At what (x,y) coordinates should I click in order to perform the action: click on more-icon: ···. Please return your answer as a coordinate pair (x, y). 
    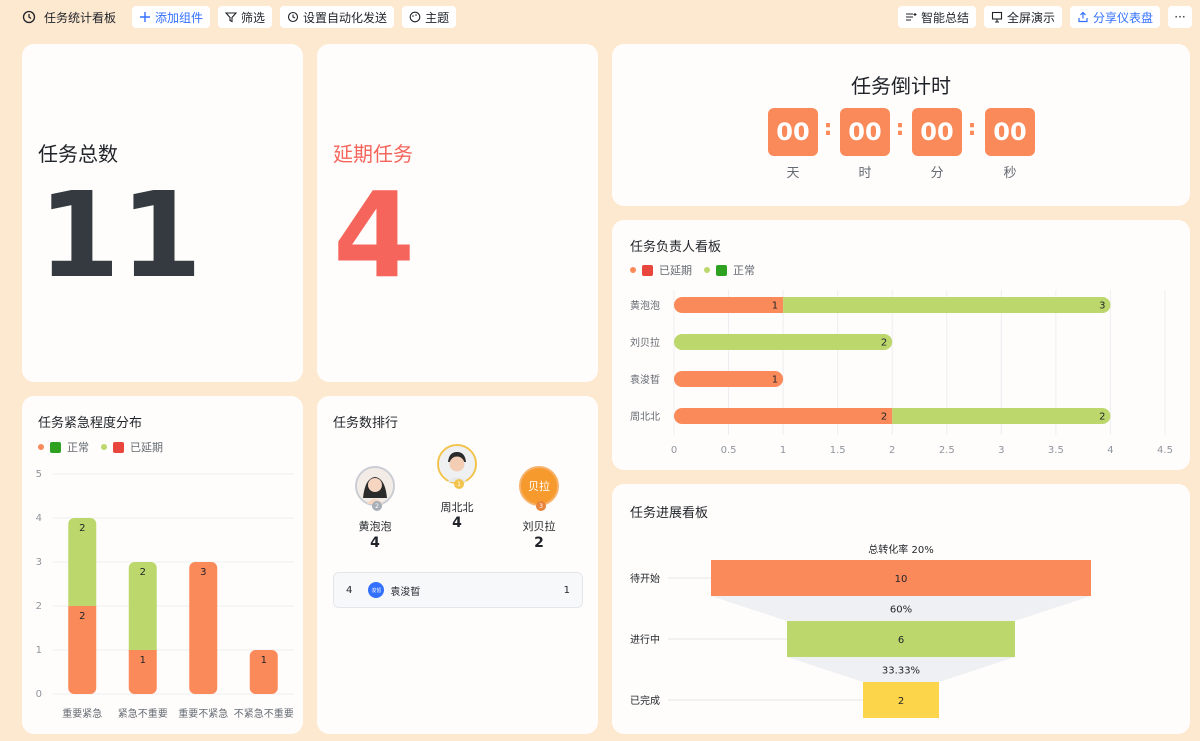
    Looking at the image, I should click on (1180, 17).